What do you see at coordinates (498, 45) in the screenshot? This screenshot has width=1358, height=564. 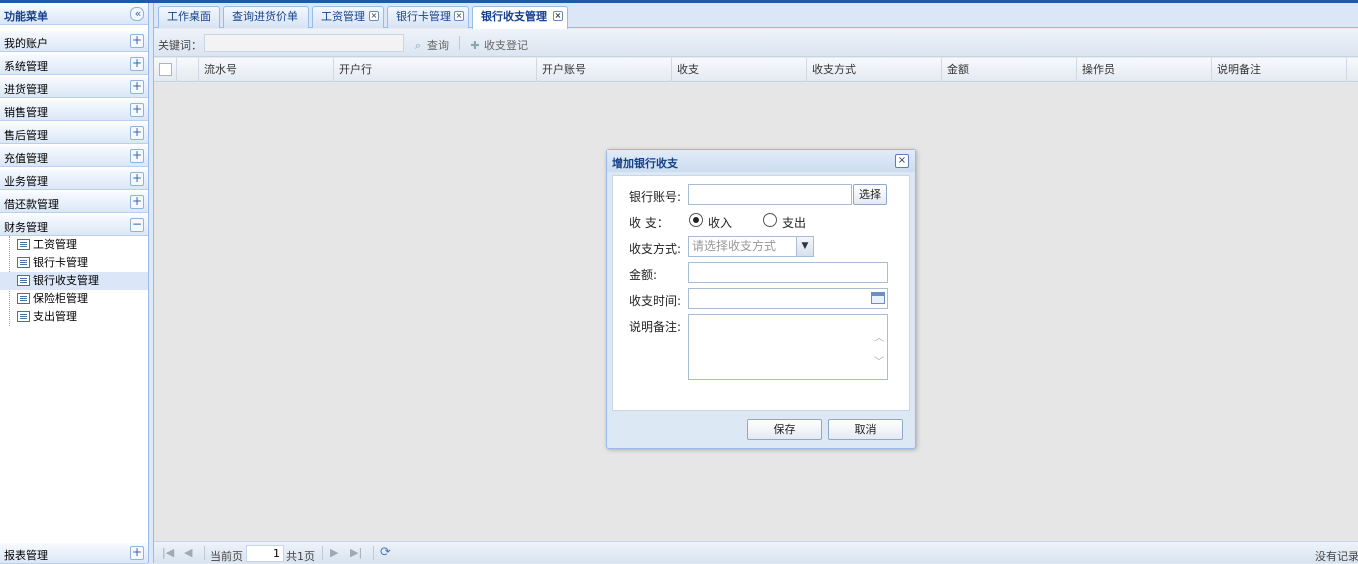 I see `add-record-button: ✚ 收支登记` at bounding box center [498, 45].